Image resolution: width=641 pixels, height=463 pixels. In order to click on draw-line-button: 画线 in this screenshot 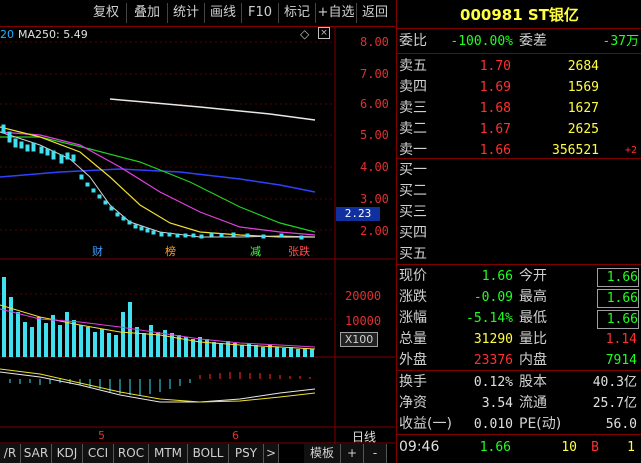, I will do `click(223, 13)`.